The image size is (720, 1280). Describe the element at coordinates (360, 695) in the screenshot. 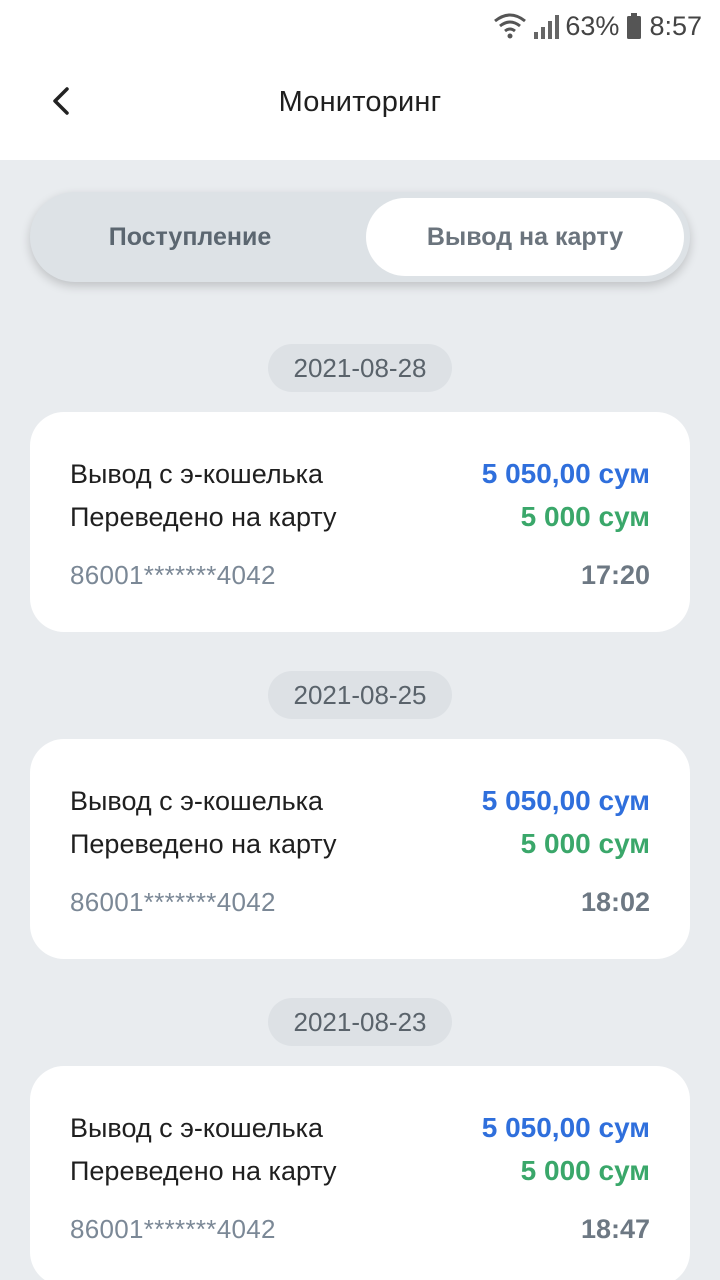

I see `date-badge: 2021-08-25` at that location.